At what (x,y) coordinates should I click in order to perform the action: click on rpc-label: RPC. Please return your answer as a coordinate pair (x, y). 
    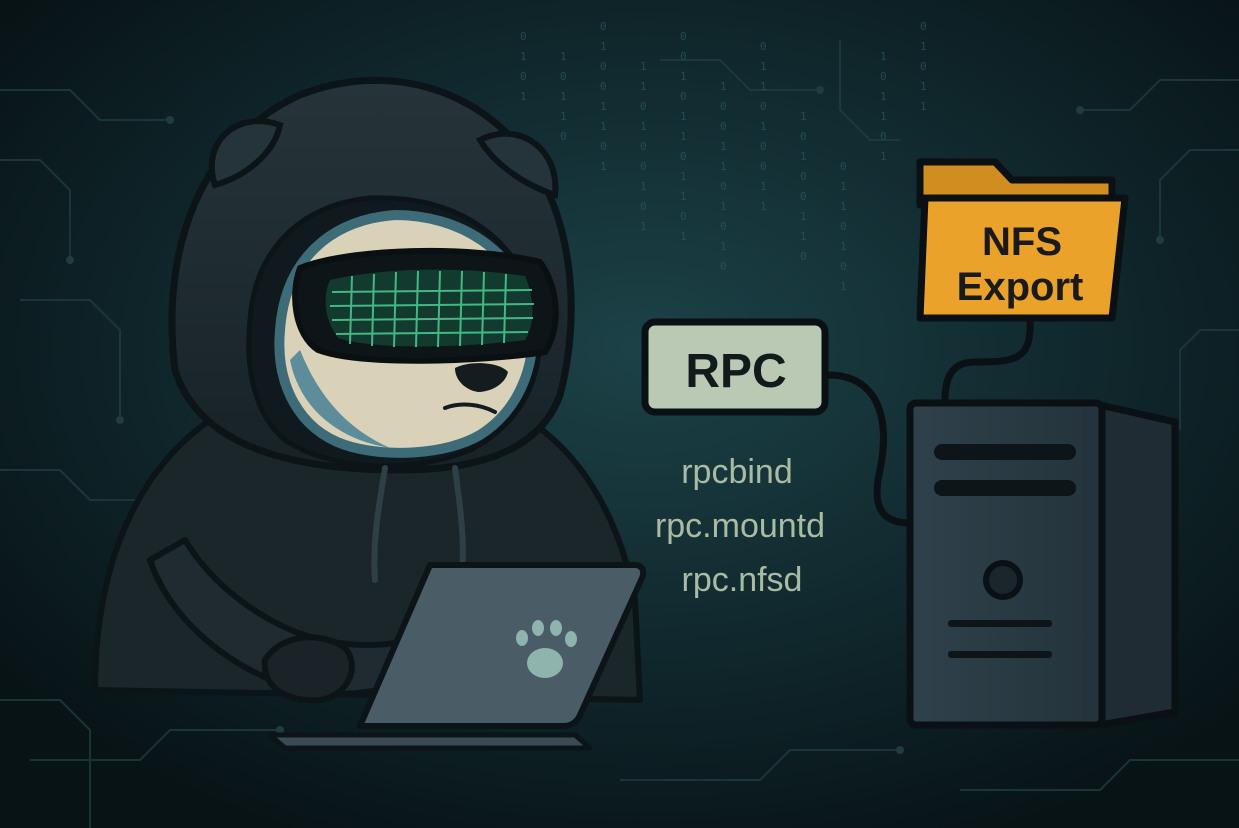
    Looking at the image, I should click on (735, 371).